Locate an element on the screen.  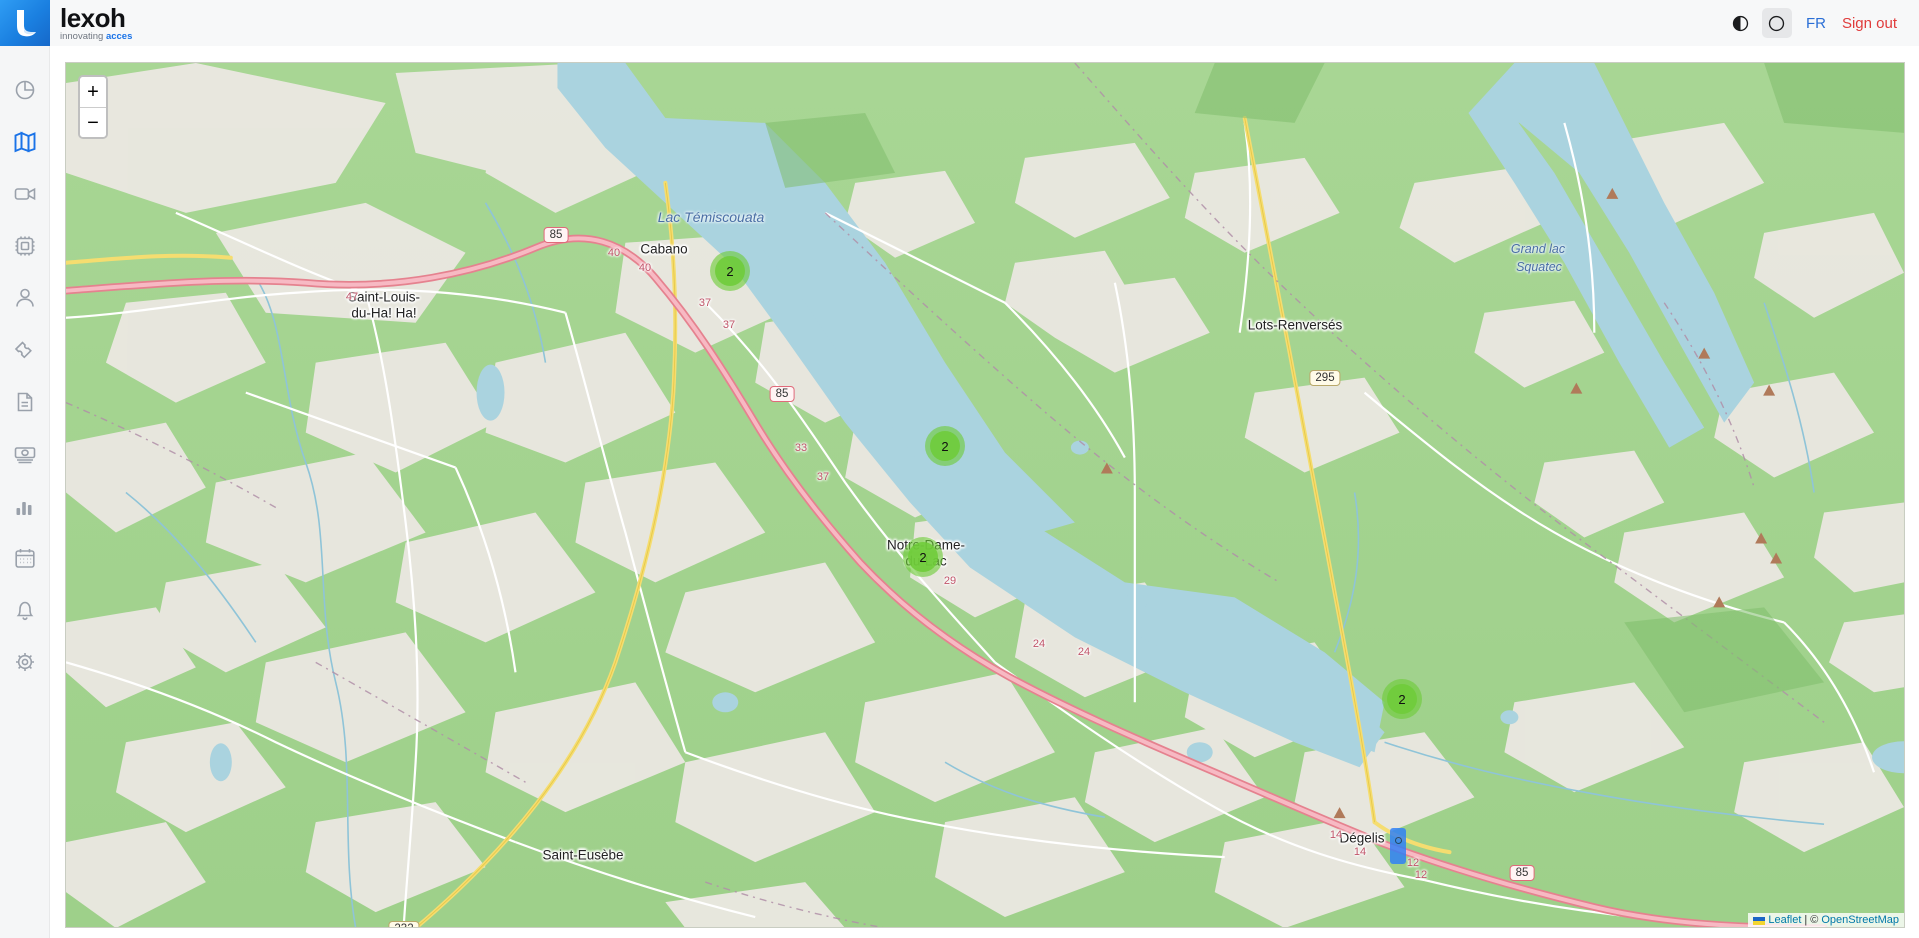
bell-icon is located at coordinates (24, 611).